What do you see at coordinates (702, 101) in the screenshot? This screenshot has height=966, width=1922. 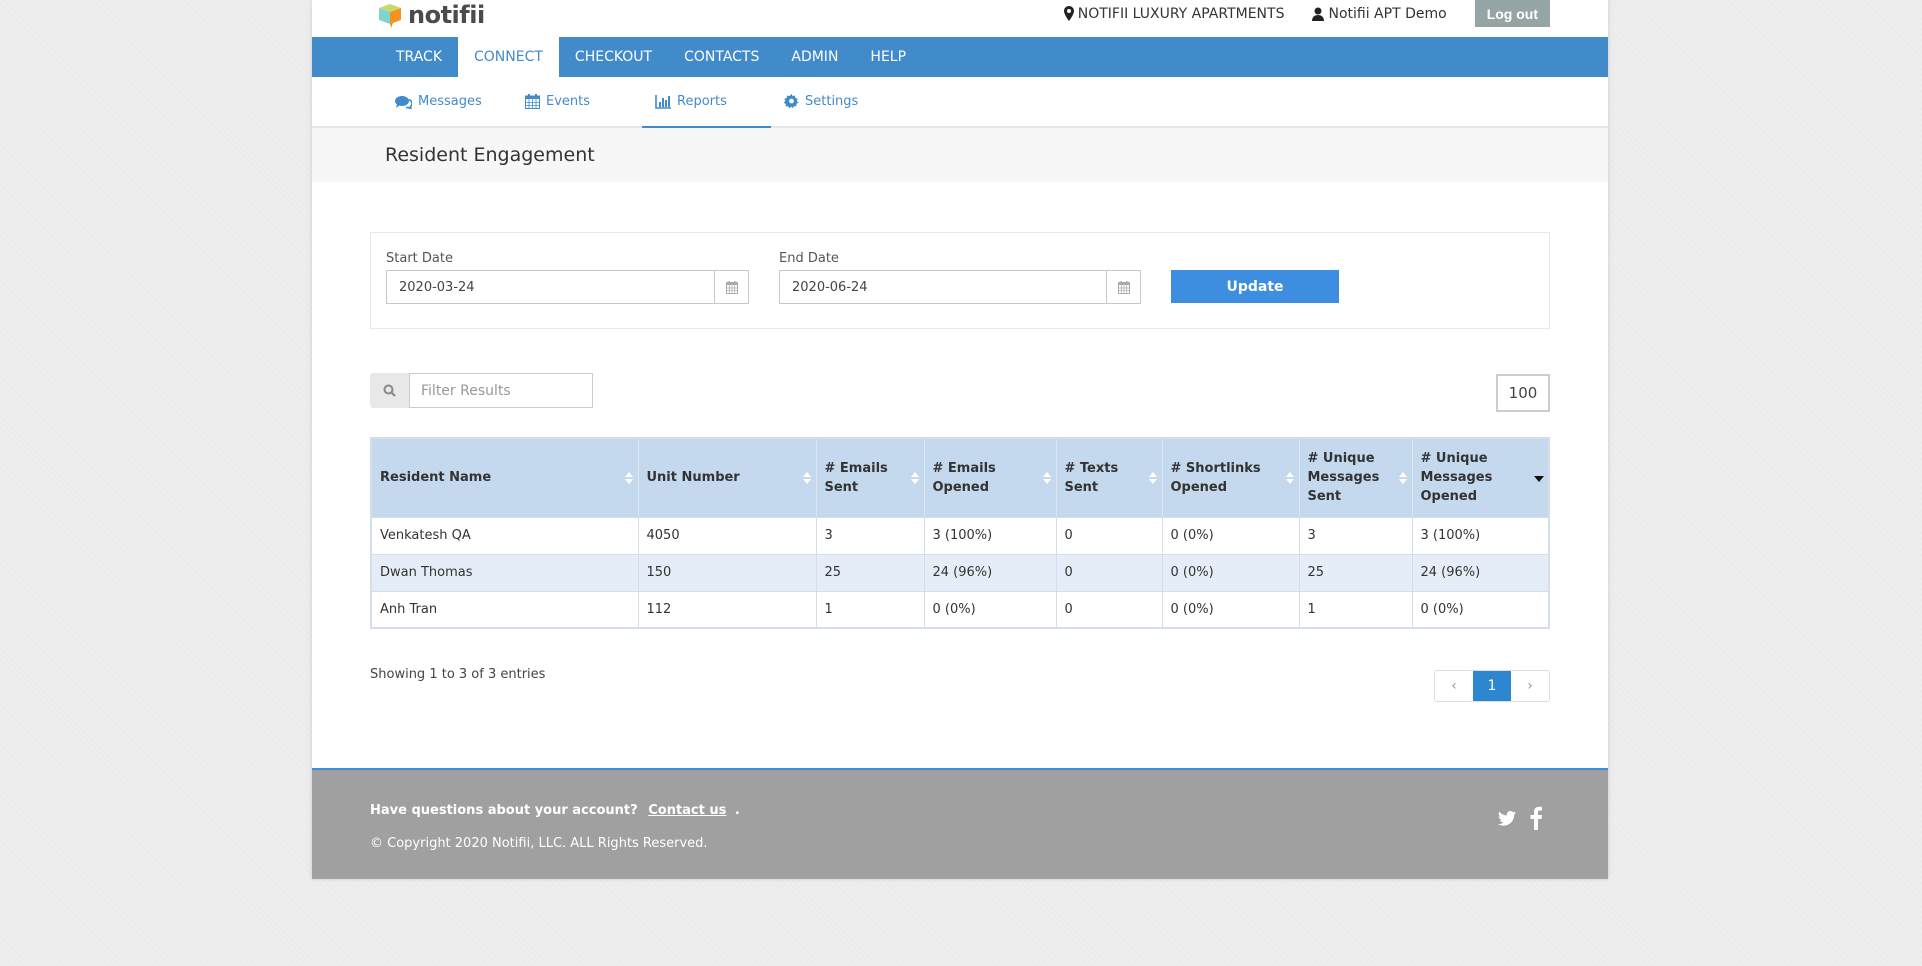 I see `subnav-reports-label: Reports` at bounding box center [702, 101].